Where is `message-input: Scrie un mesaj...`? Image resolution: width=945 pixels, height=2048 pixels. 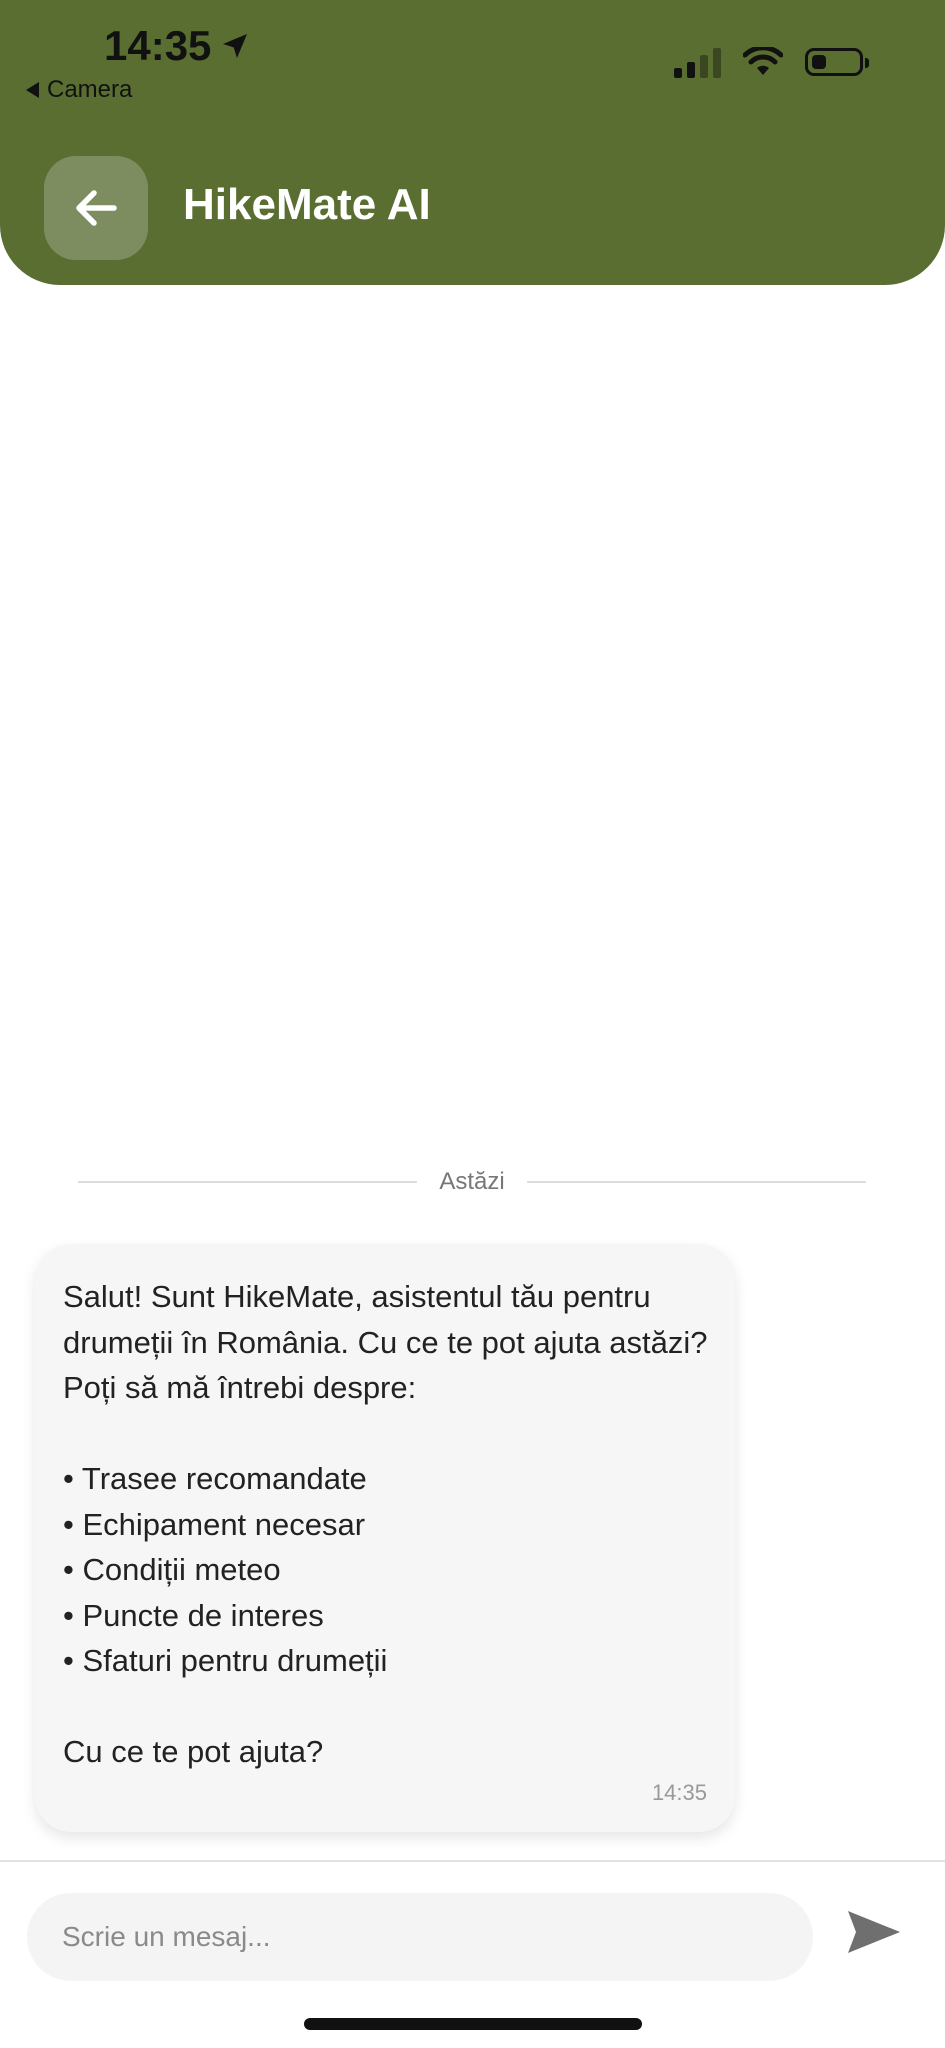
message-input: Scrie un mesaj... is located at coordinates (420, 1937).